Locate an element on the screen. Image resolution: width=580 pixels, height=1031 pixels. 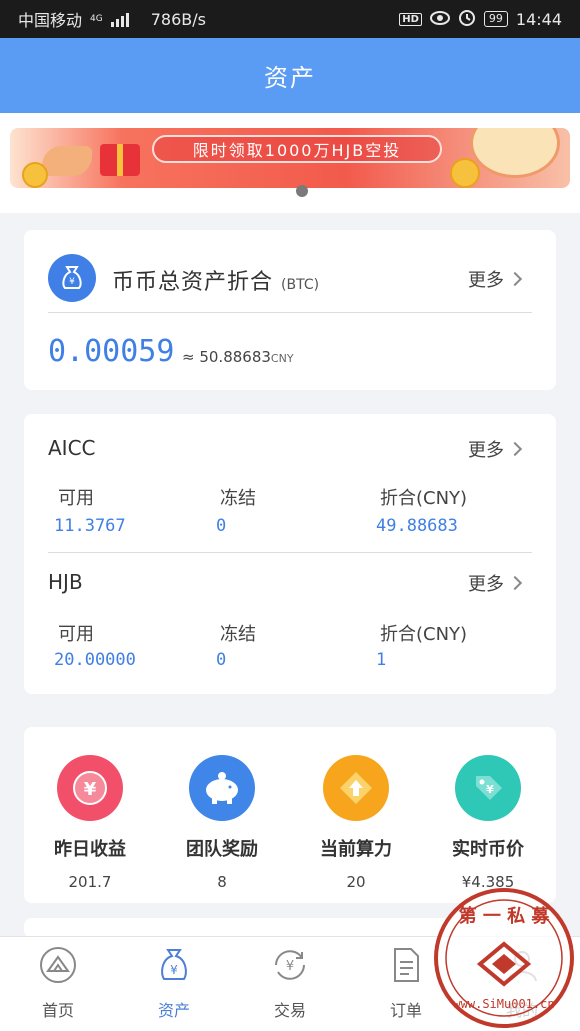
tab-home: 首页 is located at coordinates (58, 983).